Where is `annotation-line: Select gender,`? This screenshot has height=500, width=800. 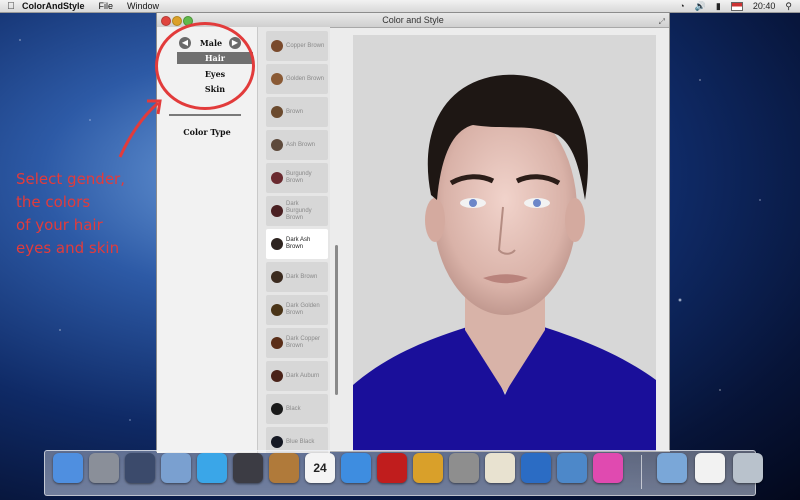
annotation-line: Select gender, is located at coordinates (70, 179).